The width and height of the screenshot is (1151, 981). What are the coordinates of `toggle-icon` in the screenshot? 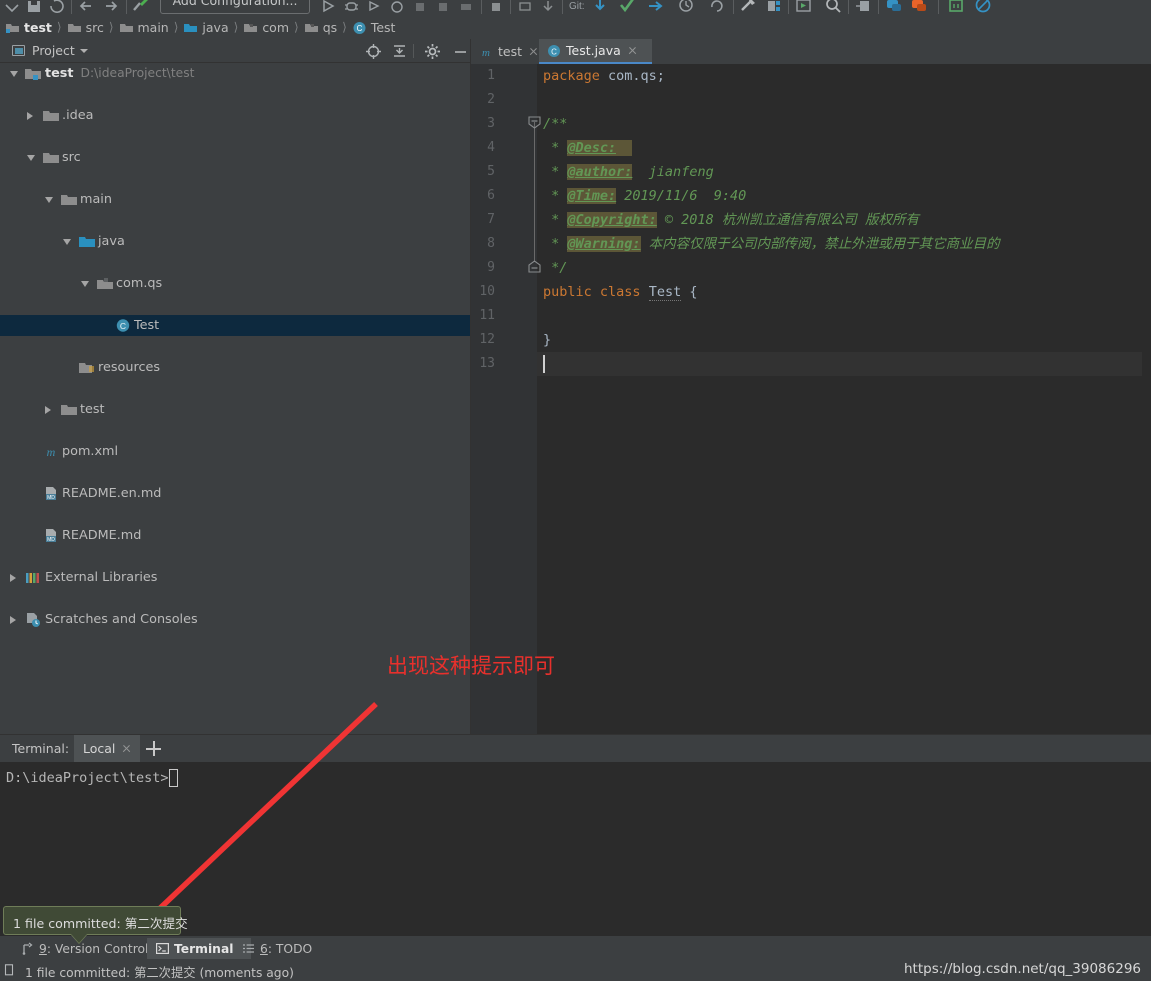 It's located at (525, 7).